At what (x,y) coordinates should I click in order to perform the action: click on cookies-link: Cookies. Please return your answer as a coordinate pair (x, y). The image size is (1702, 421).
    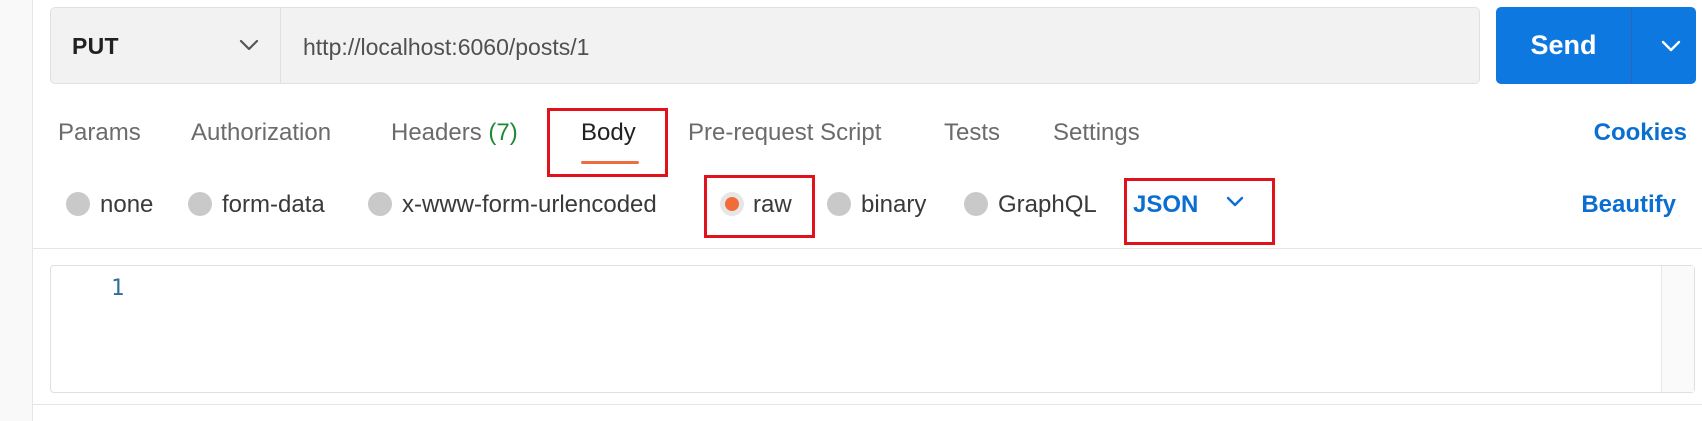
    Looking at the image, I should click on (1640, 133).